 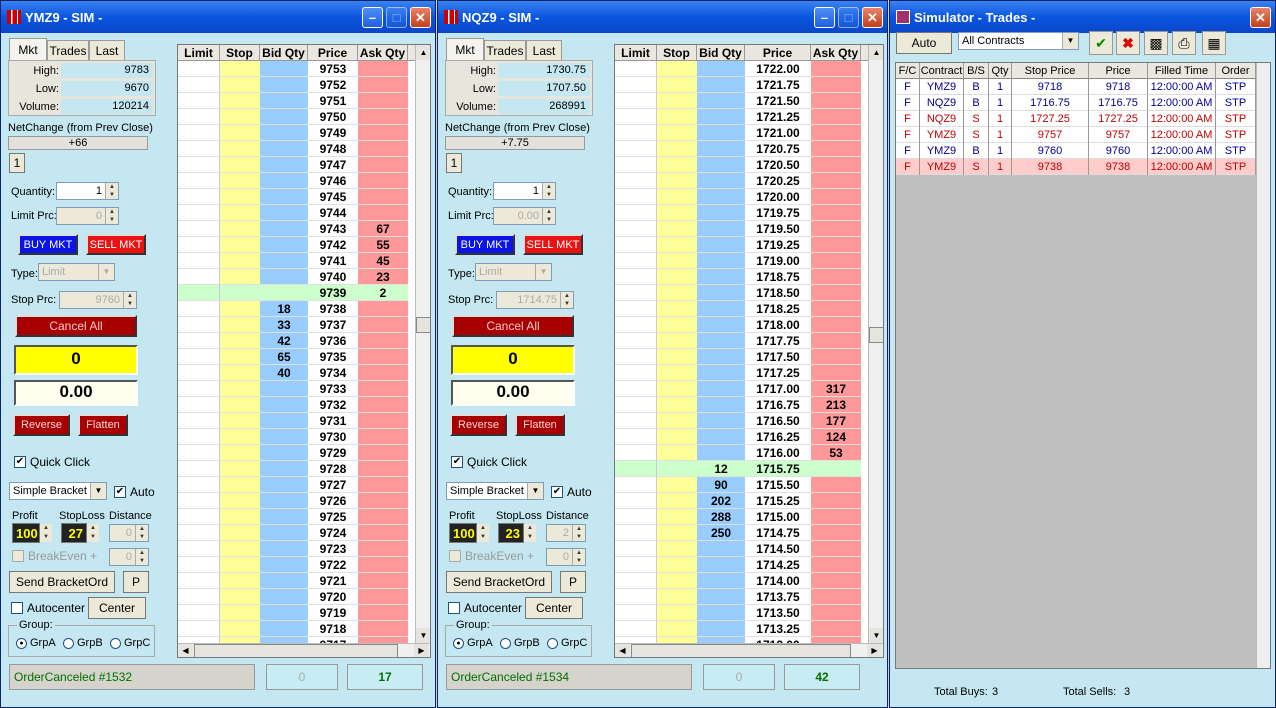 What do you see at coordinates (749, 389) in the screenshot?
I see `ladder-row: 1717.00 317` at bounding box center [749, 389].